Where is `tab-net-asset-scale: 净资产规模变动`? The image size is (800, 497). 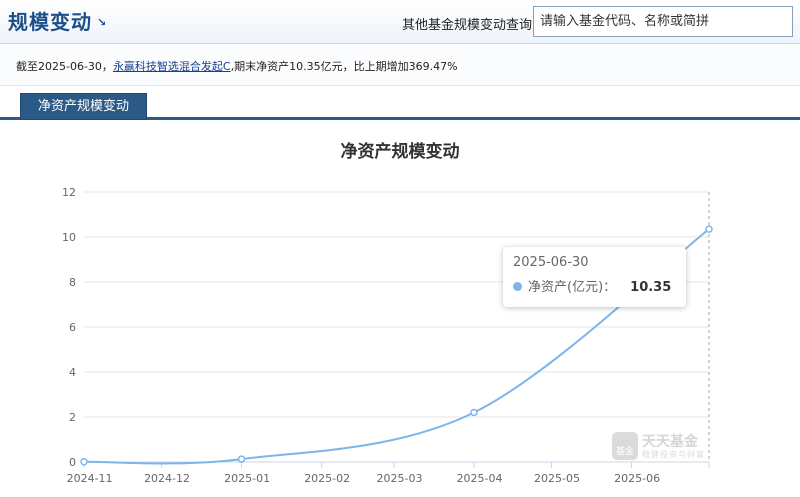
tab-net-asset-scale: 净资产规模变动 is located at coordinates (83, 106).